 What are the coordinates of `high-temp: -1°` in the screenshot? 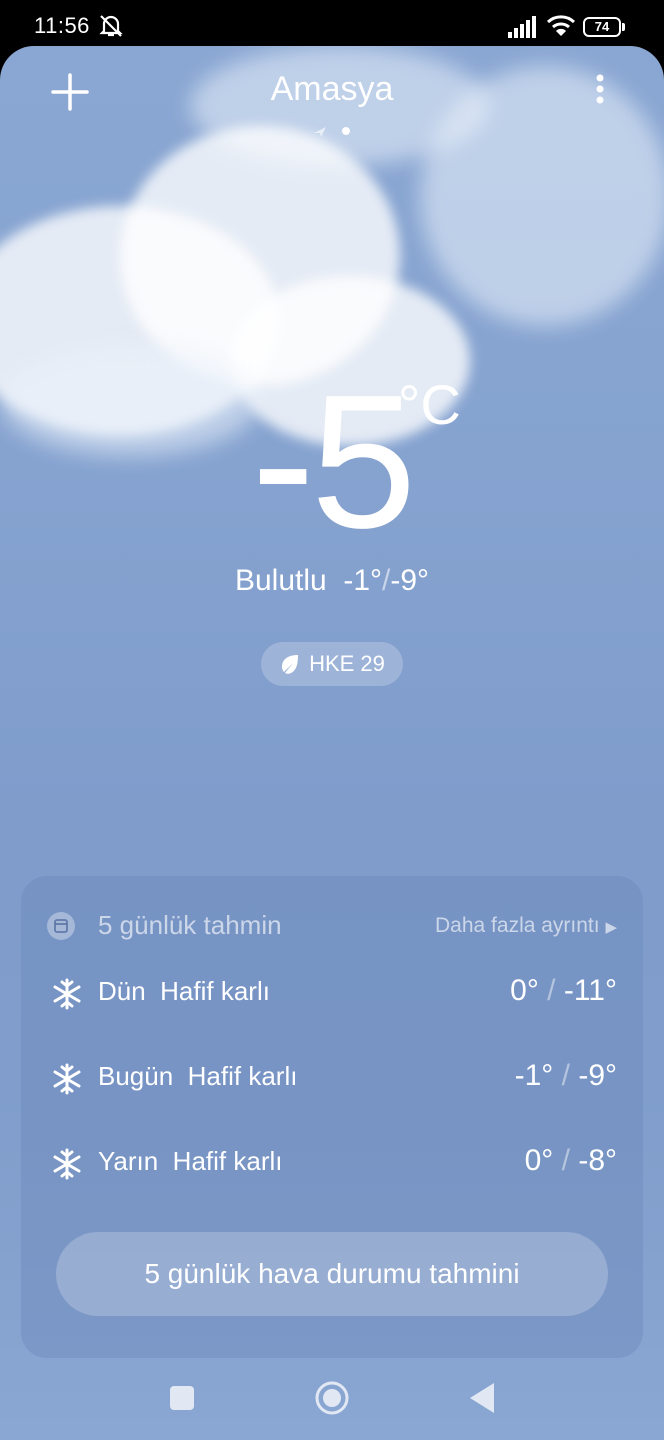 It's located at (363, 580).